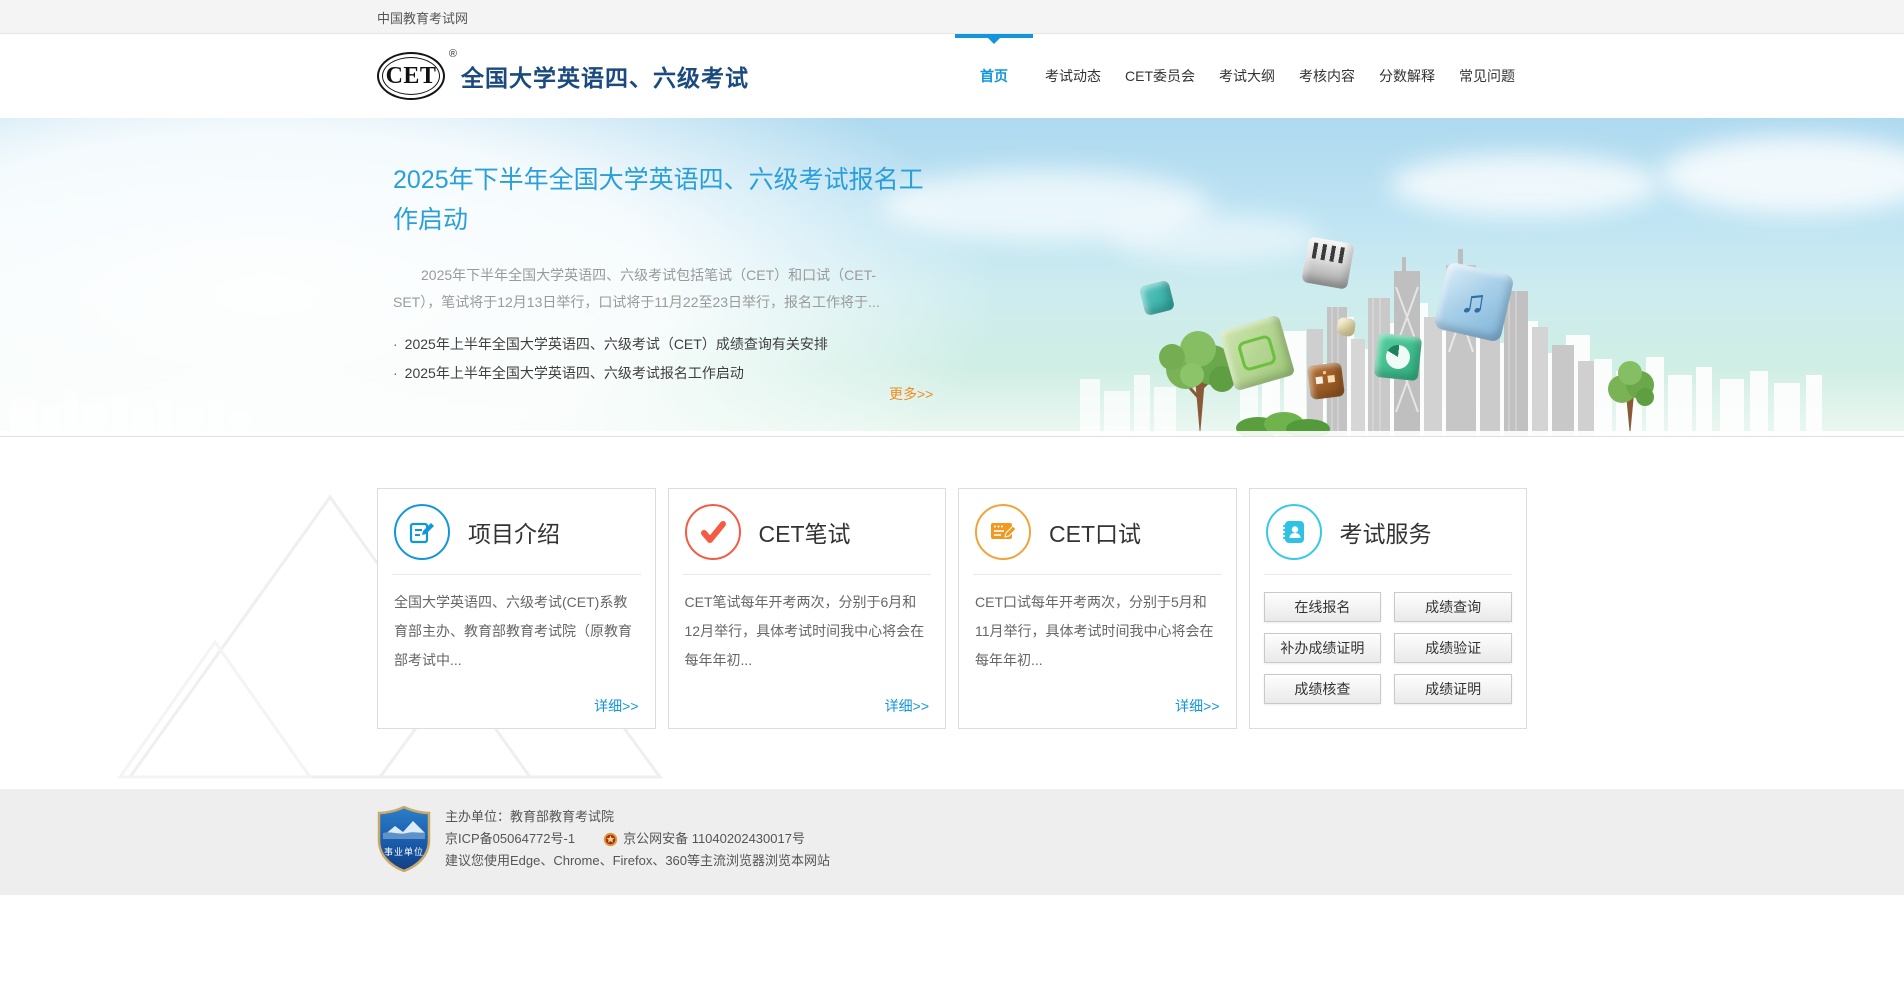 Image resolution: width=1904 pixels, height=985 pixels. I want to click on footer-browser-tip: 建议您使用Edge、Chrome、Firefox、360等主流浏览器浏览本网站, so click(638, 860).